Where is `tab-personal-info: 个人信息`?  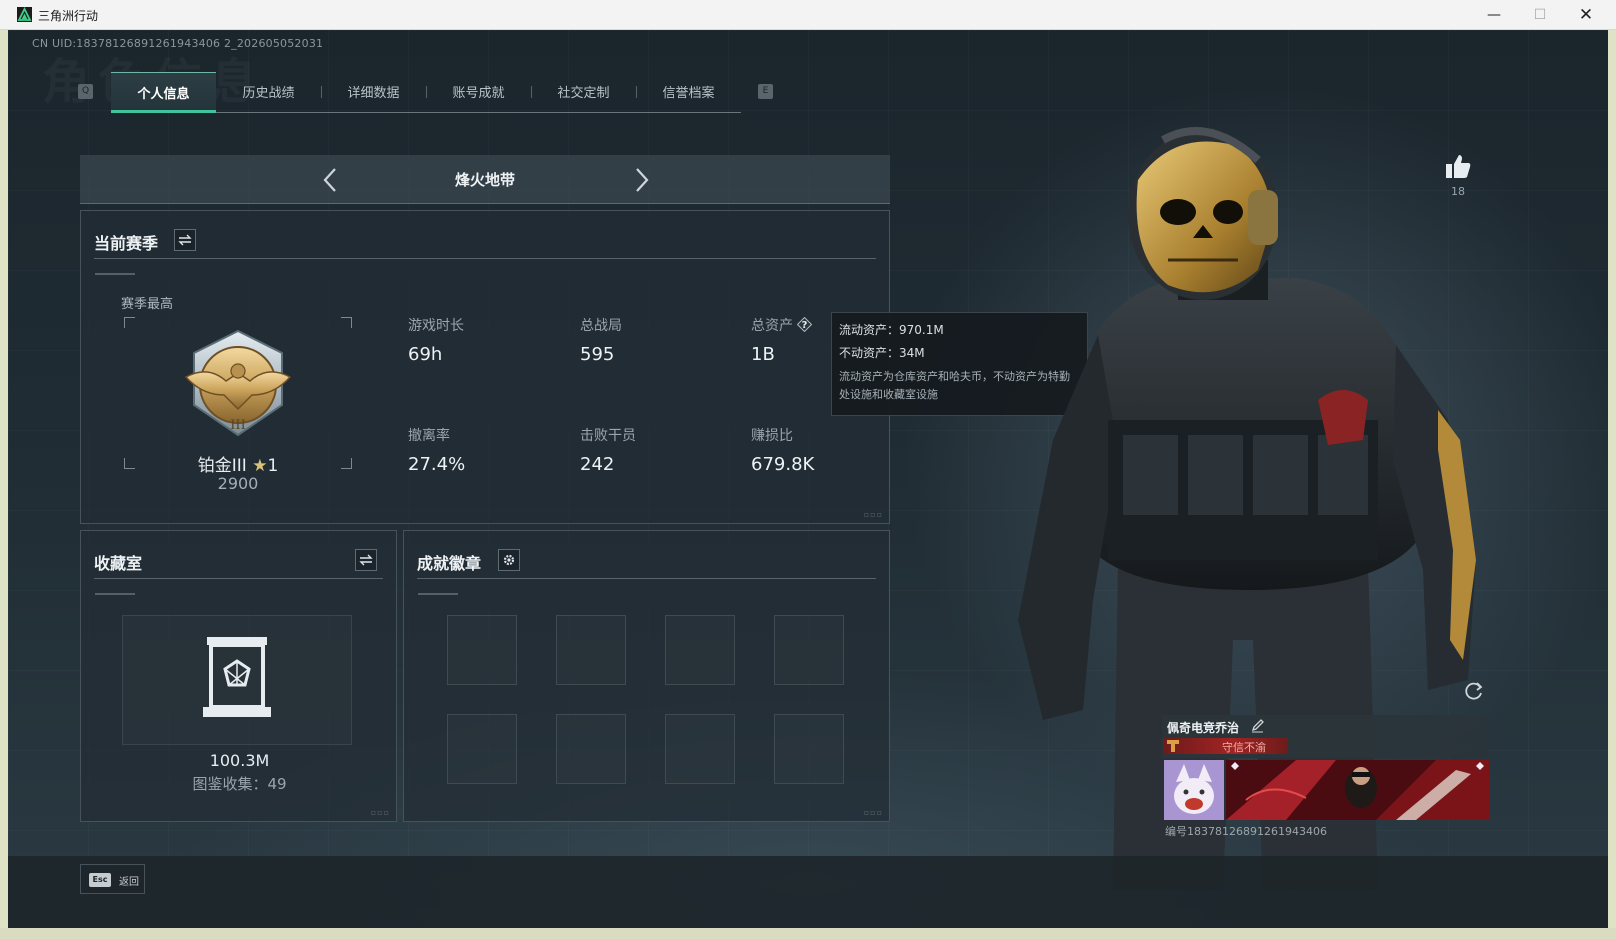
tab-personal-info: 个人信息 is located at coordinates (163, 92).